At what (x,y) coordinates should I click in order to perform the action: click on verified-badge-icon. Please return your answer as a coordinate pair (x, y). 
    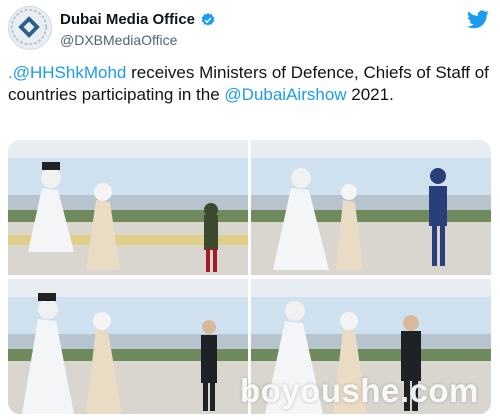
    Looking at the image, I should click on (208, 19).